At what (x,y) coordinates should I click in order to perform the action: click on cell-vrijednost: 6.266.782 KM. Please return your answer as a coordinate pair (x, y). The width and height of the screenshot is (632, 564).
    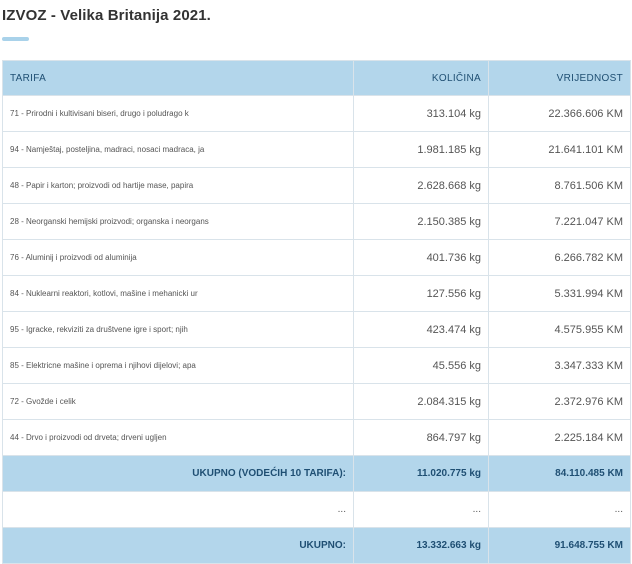
    Looking at the image, I should click on (559, 257).